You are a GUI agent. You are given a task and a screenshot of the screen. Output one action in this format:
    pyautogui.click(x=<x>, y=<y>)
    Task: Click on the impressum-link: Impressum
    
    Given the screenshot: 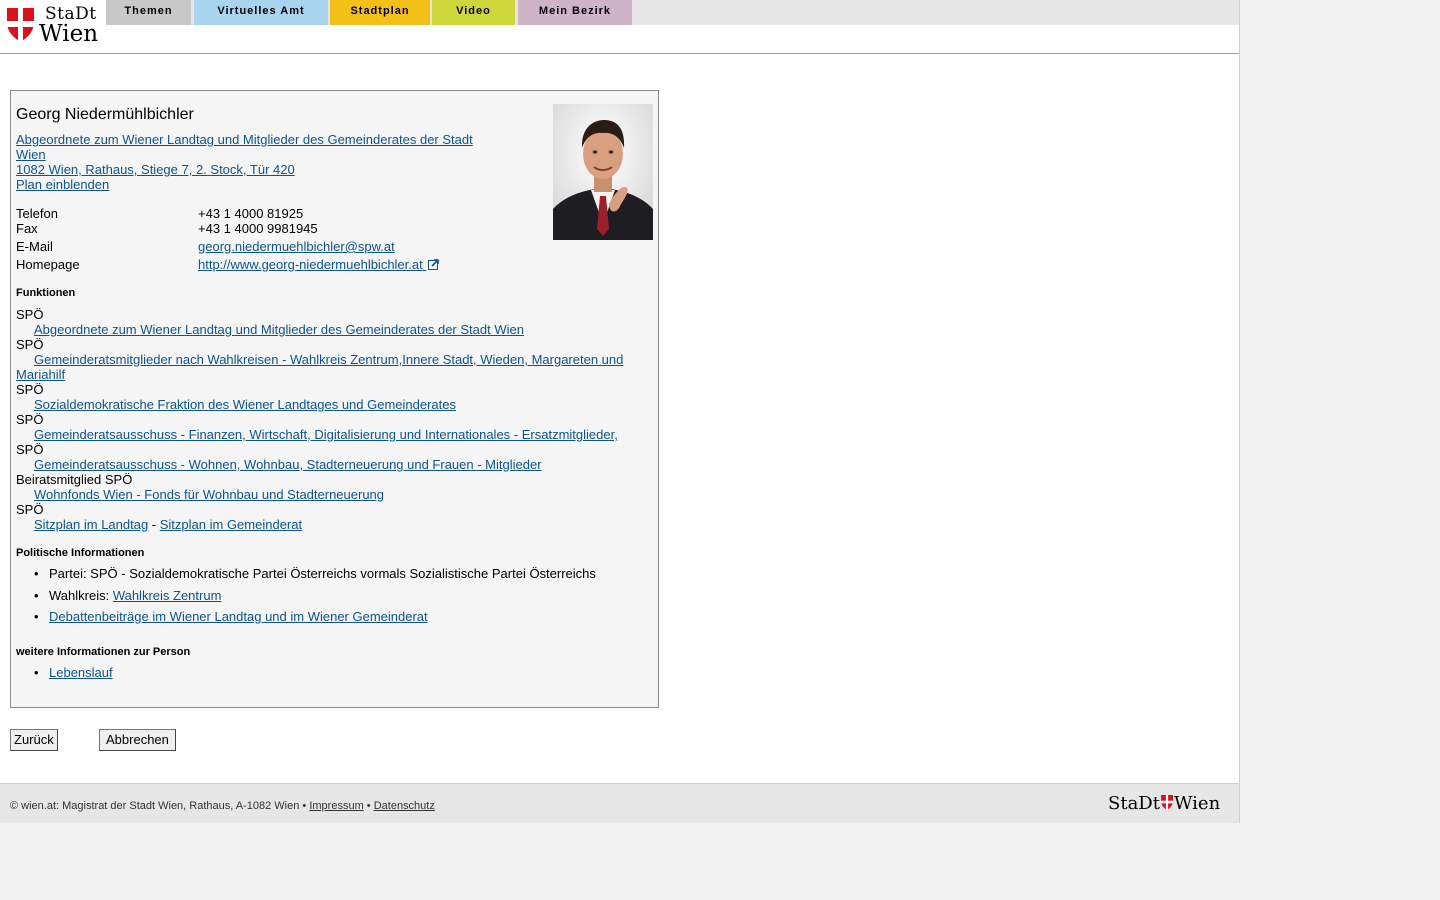 What is the action you would take?
    pyautogui.click(x=336, y=806)
    